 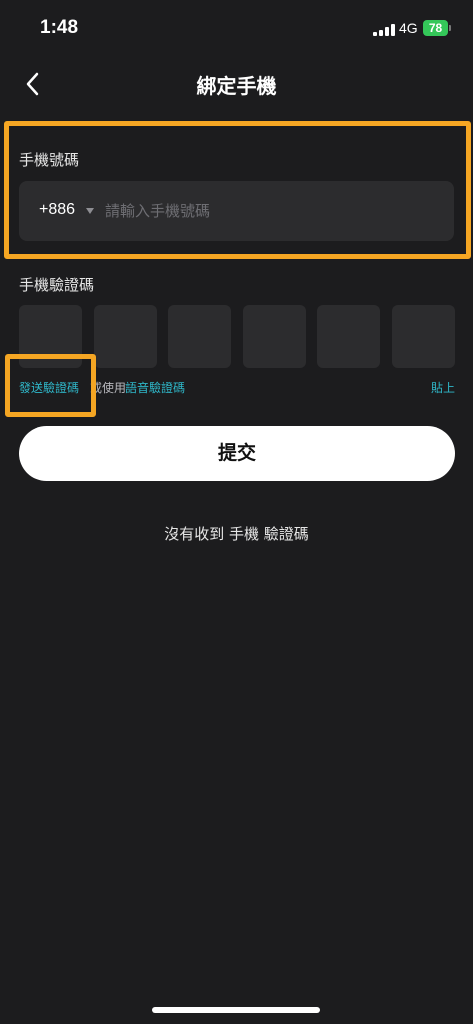 What do you see at coordinates (57, 285) in the screenshot?
I see `verification-label: 手機驗證碼` at bounding box center [57, 285].